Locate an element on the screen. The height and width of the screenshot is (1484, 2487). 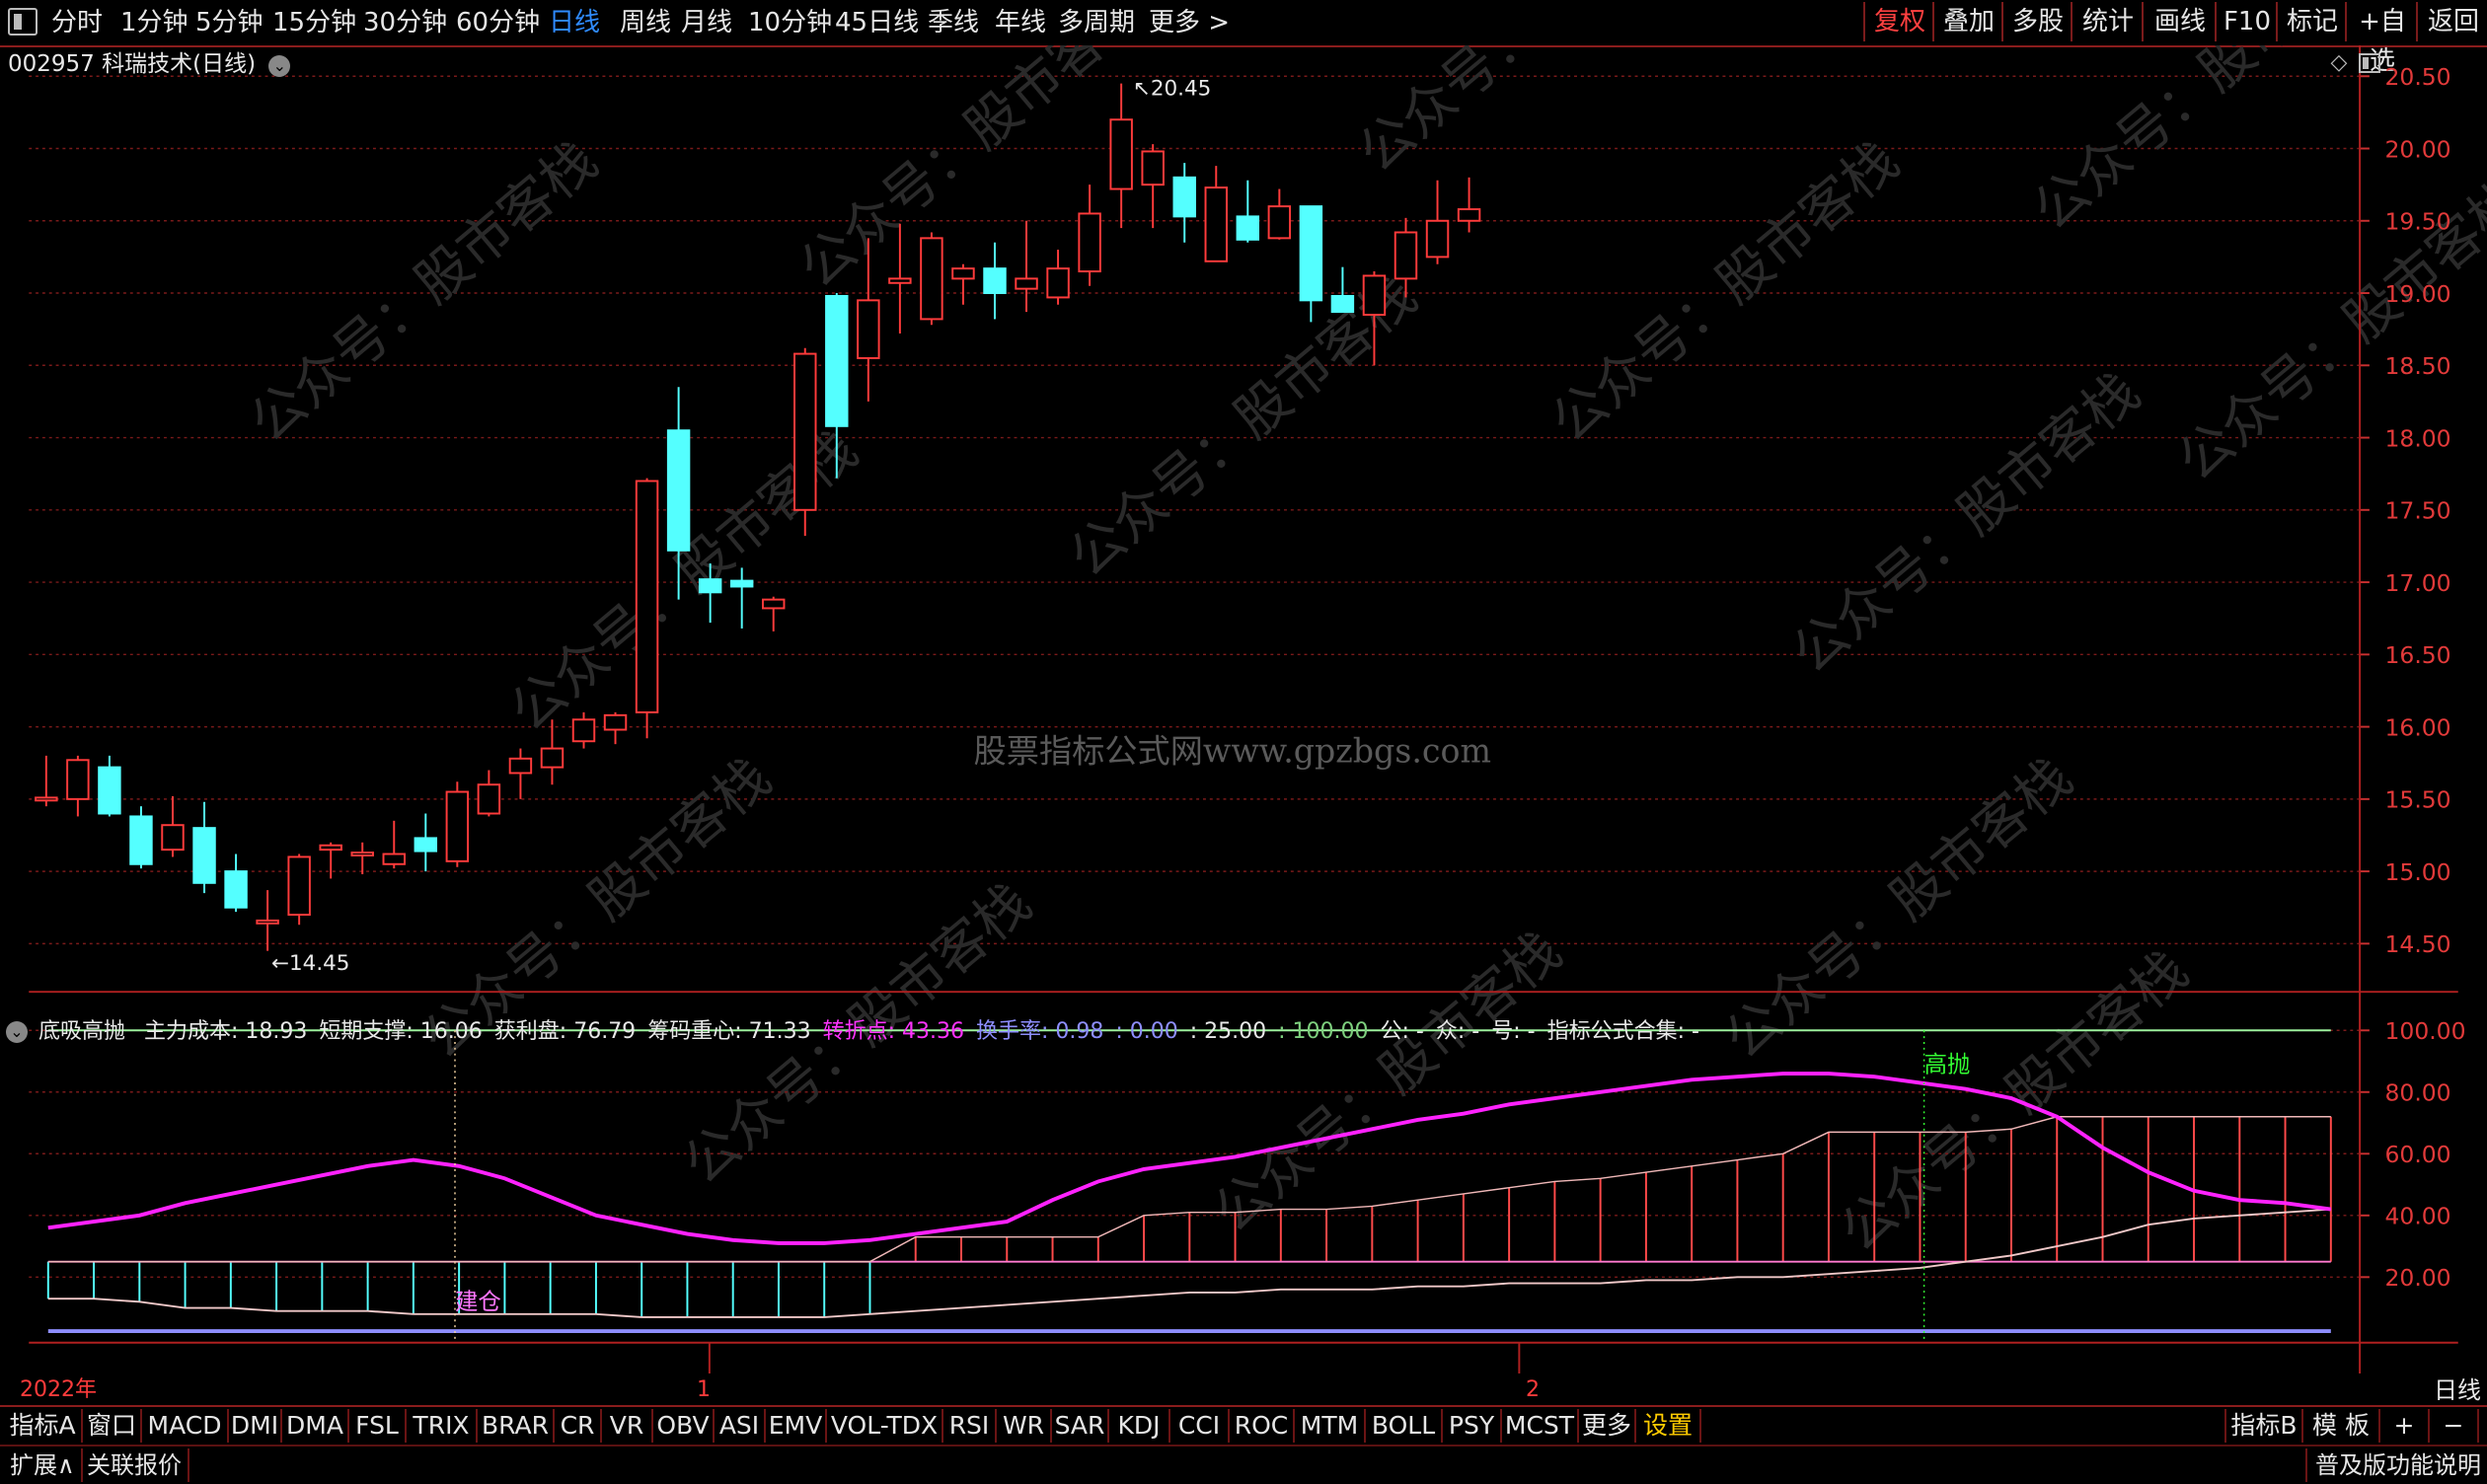
stock-title-text: 002957 科瑞技术(日线) is located at coordinates (132, 64).